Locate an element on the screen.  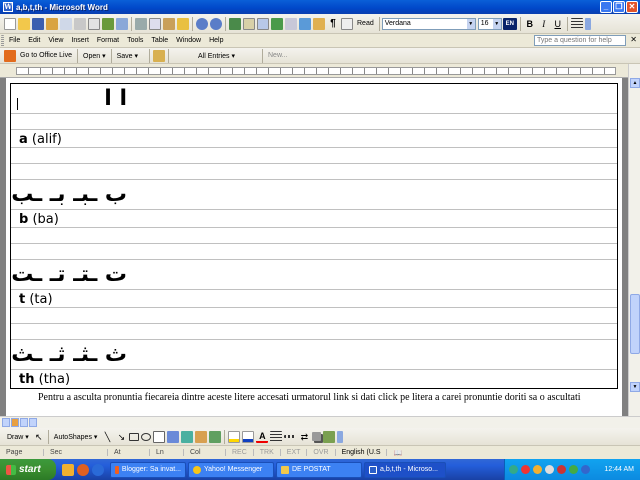
insert-excel-icon is located at coordinates (277, 23).